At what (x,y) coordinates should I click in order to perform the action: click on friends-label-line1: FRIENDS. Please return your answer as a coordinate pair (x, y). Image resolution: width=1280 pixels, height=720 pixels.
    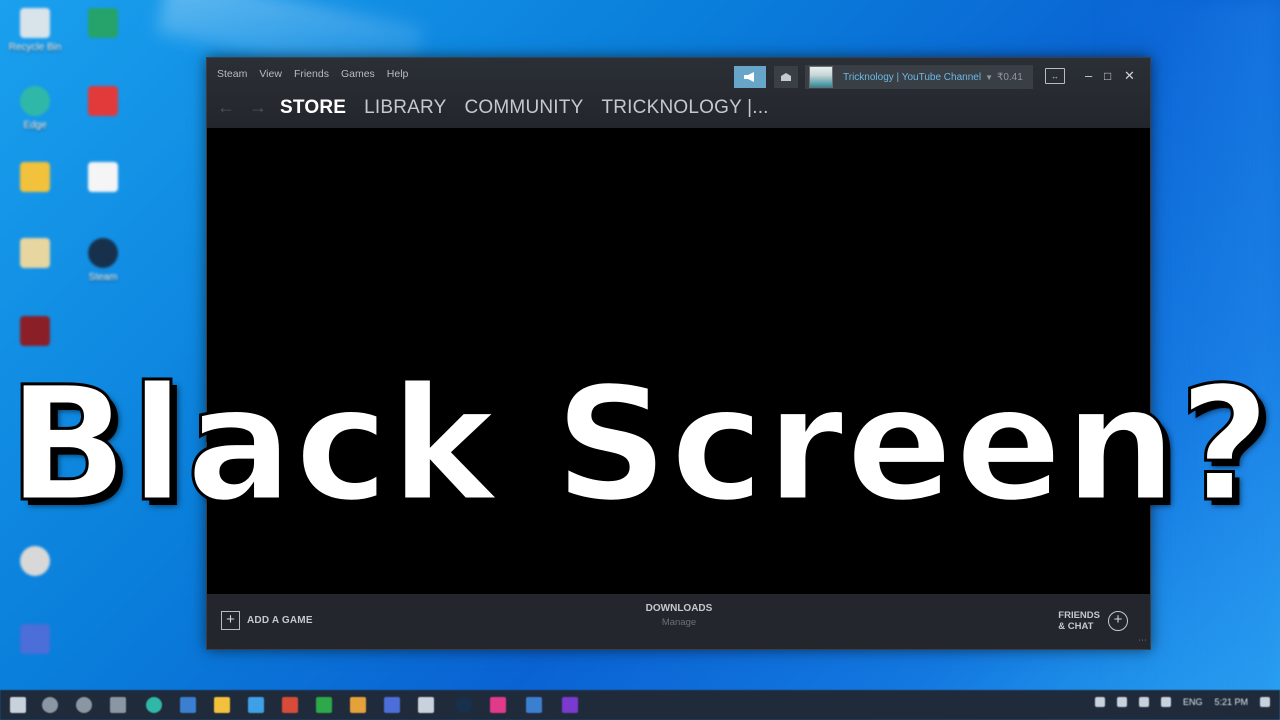
    Looking at the image, I should click on (1079, 615).